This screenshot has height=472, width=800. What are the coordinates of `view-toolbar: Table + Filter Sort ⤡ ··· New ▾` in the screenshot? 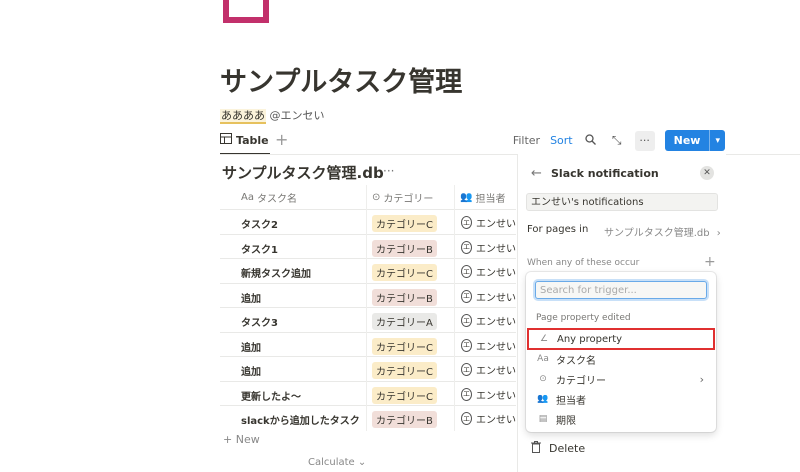 It's located at (472, 141).